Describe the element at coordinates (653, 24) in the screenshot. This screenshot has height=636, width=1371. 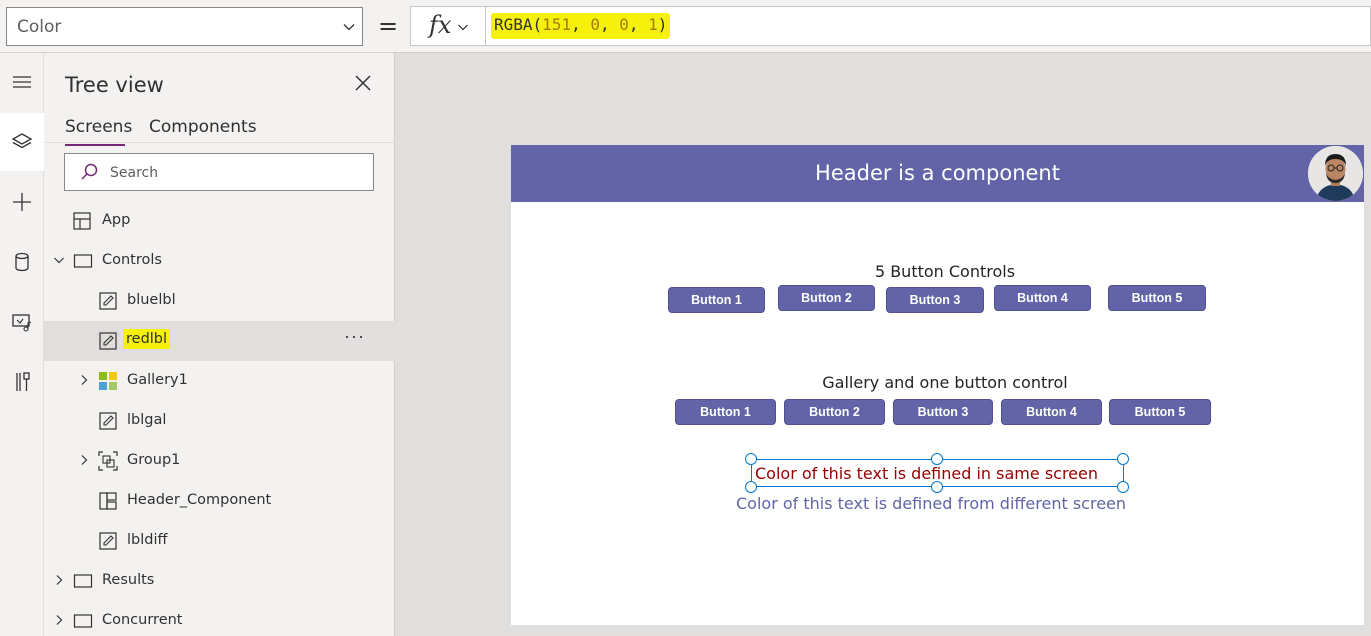
I see `formula-arg-a: 1` at that location.